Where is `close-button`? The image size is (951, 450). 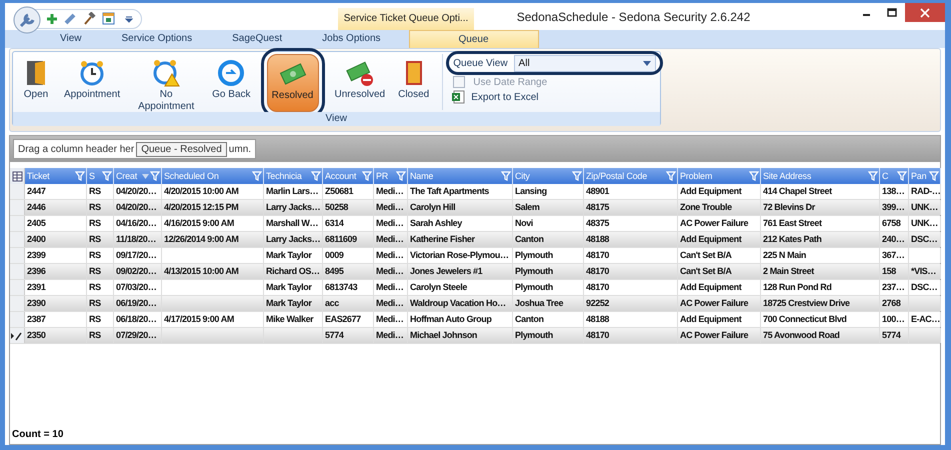 close-button is located at coordinates (925, 12).